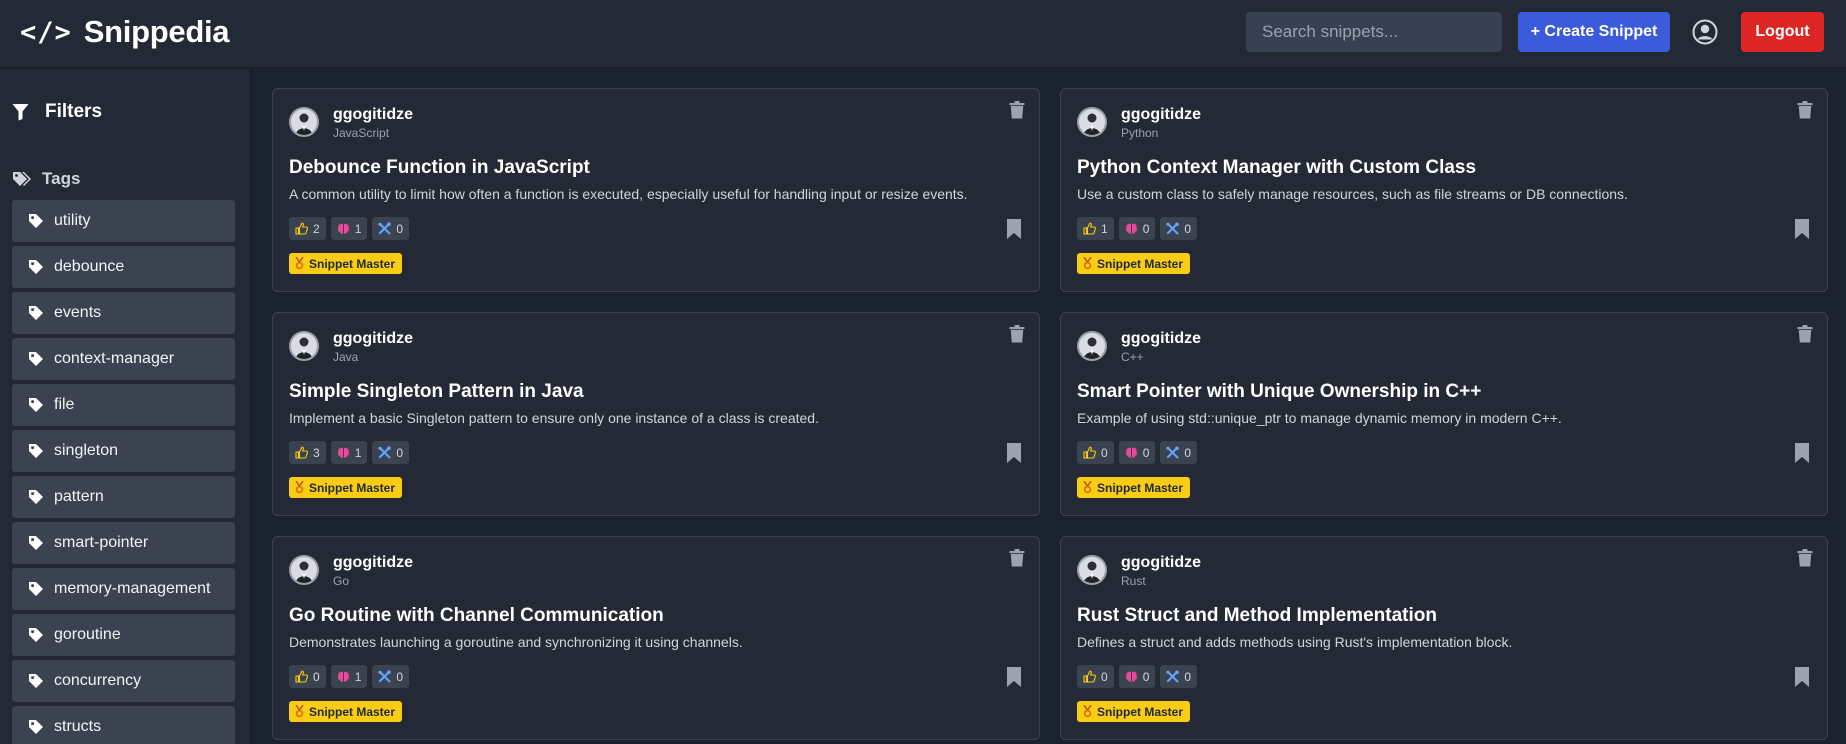 This screenshot has height=744, width=1846. I want to click on reaction-bar: 2 1 0, so click(349, 228).